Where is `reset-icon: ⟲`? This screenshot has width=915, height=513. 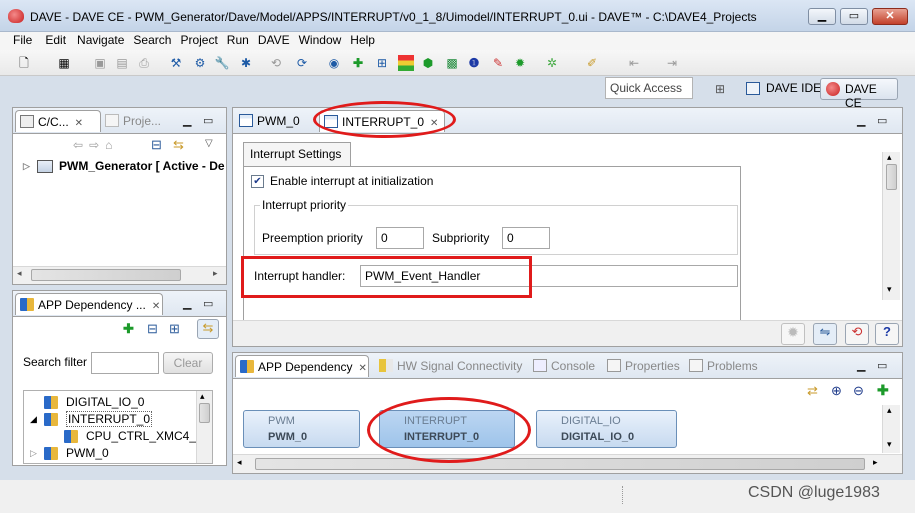
reset-icon: ⟲ is located at coordinates (857, 334).